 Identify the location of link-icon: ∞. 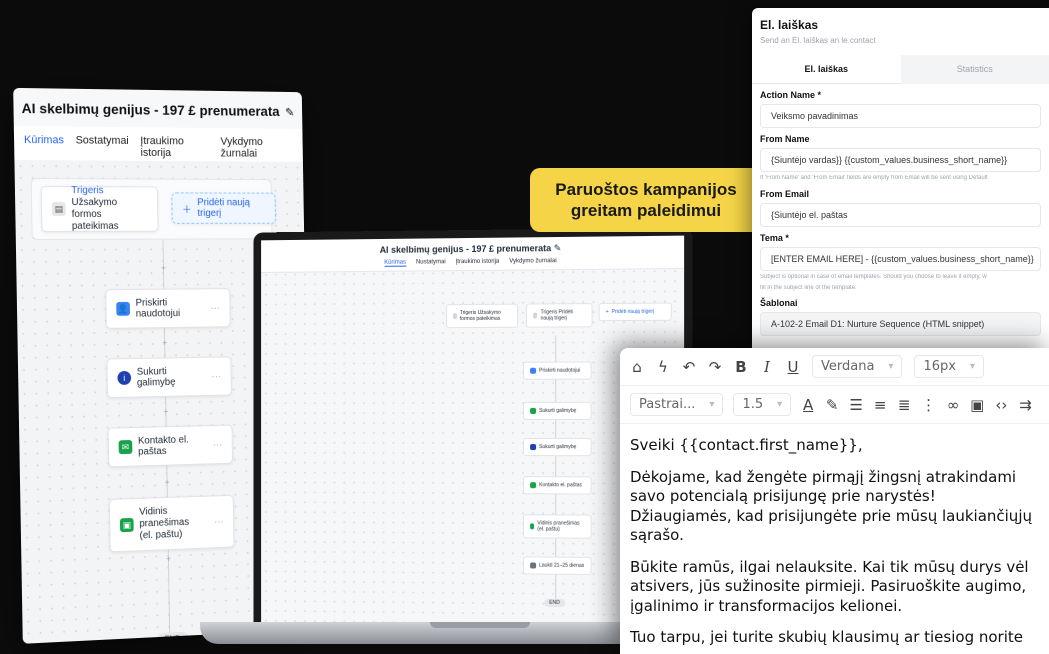
(953, 405).